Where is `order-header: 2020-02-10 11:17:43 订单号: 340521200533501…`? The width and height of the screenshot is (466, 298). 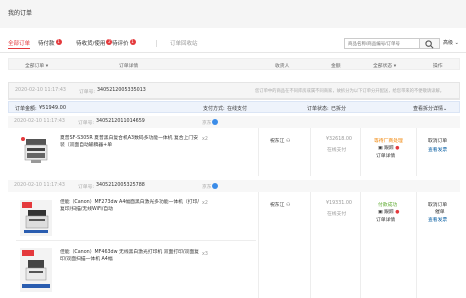
order-header: 2020-02-10 11:17:43 订单号: 340521200533501… is located at coordinates (234, 91).